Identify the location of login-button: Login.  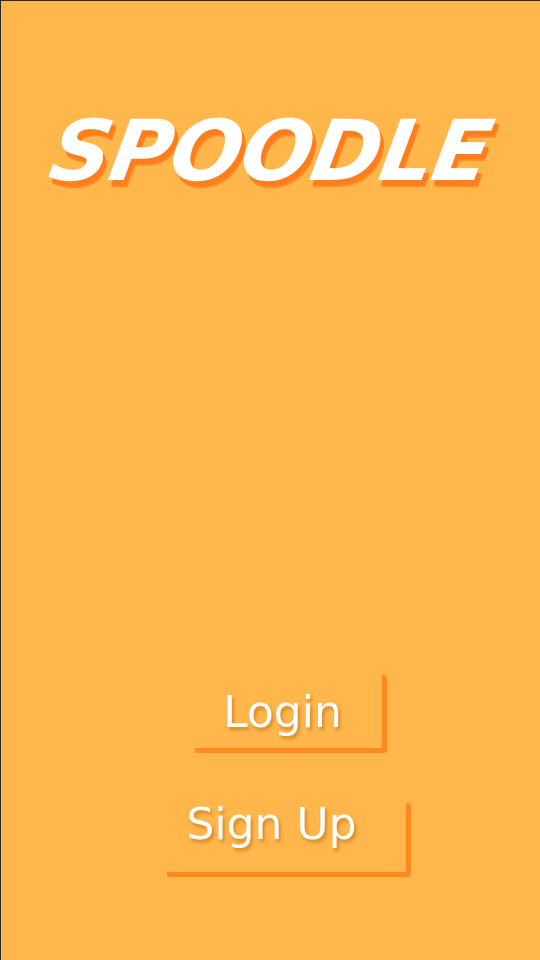
(291, 714).